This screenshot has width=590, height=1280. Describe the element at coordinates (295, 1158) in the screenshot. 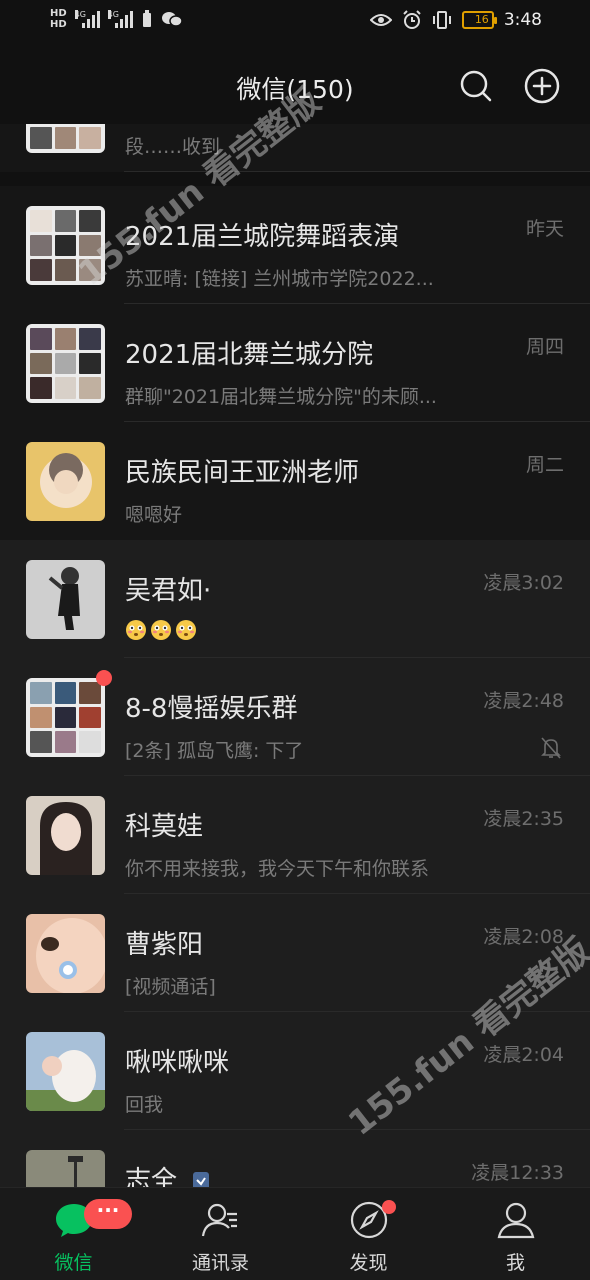

I see `chat-item: 志全 凌晨12:33` at that location.